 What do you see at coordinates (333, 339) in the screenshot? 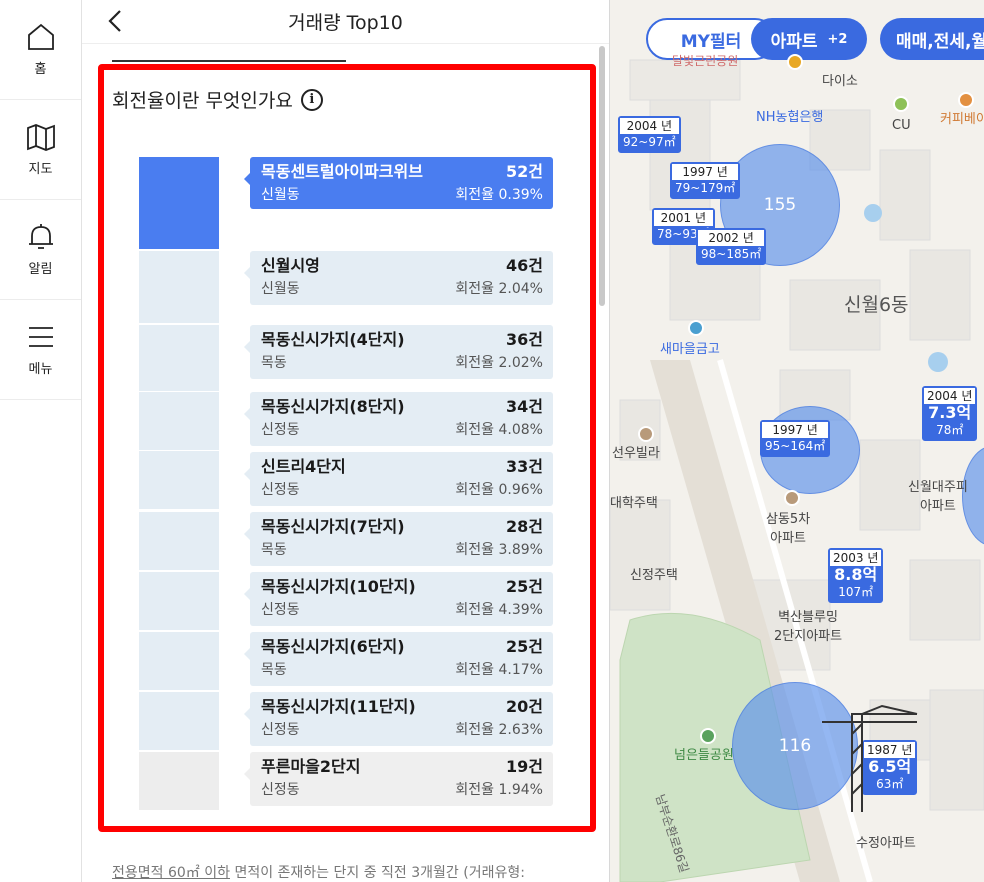
I see `complex-name: 목동신시가지(4단지)` at bounding box center [333, 339].